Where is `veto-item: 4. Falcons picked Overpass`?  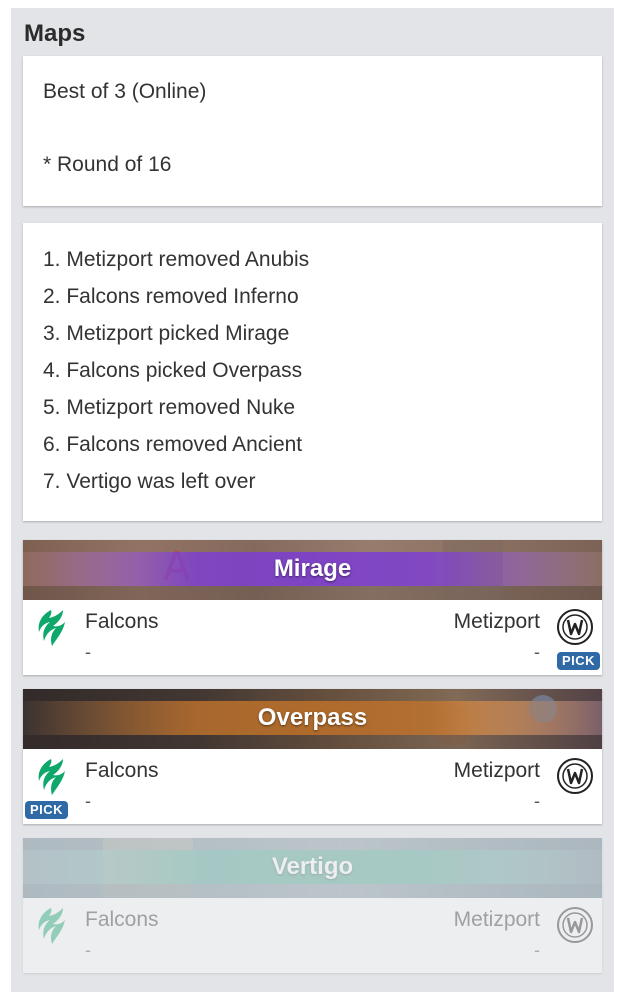 veto-item: 4. Falcons picked Overpass is located at coordinates (173, 370).